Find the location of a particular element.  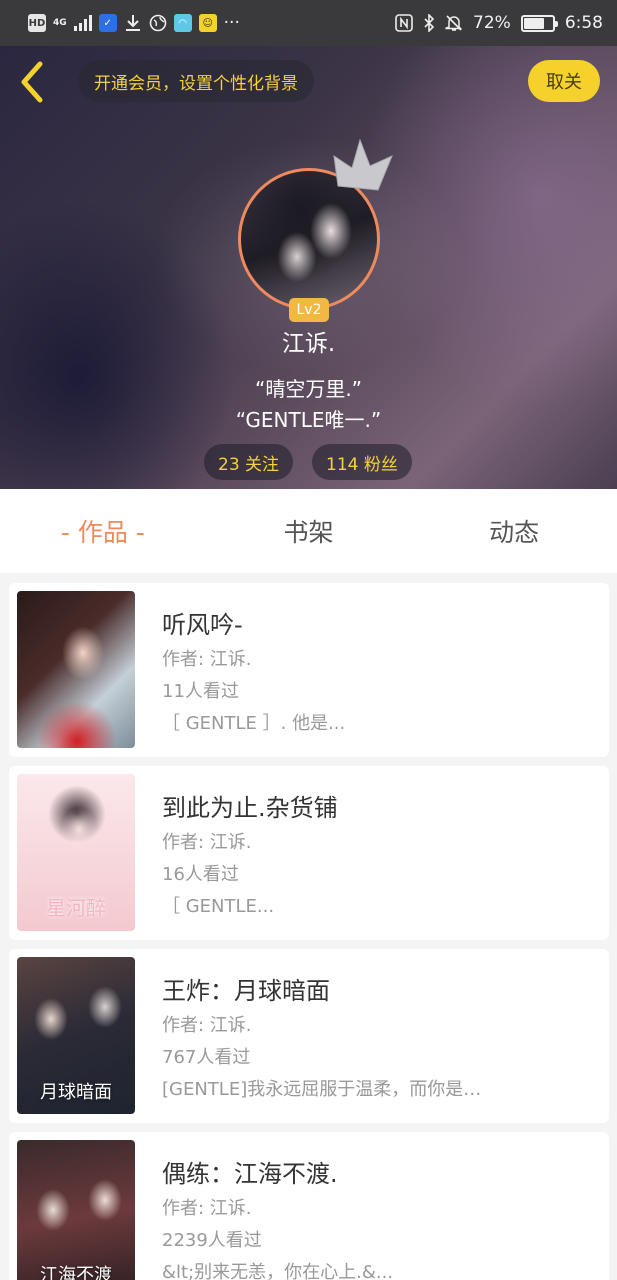

level-badge: Lv2 is located at coordinates (309, 310).